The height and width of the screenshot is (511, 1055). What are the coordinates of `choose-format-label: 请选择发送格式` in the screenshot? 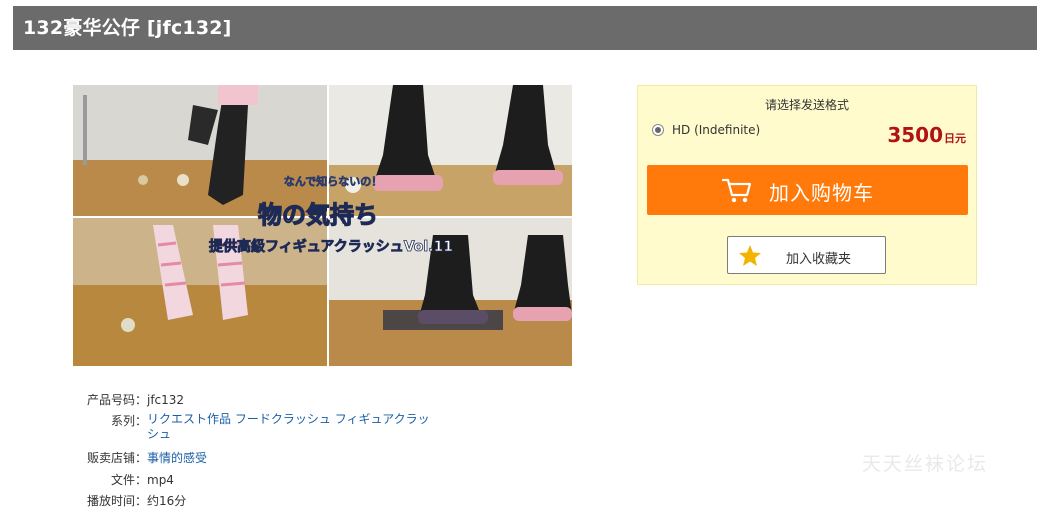 It's located at (806, 105).